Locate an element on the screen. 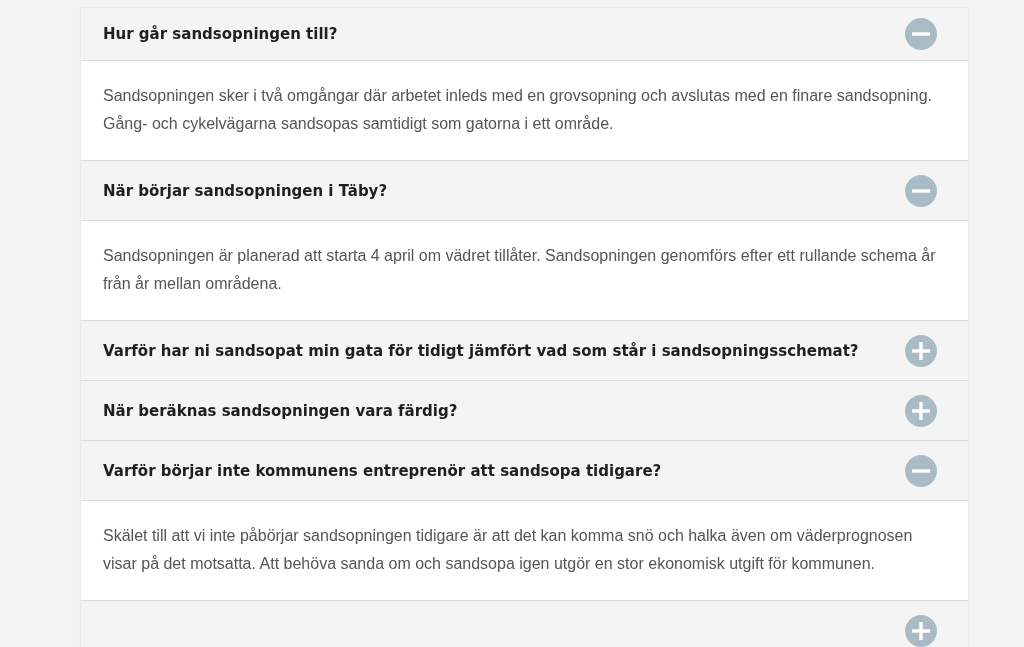  answer-text: Sandsopningen är planerad att starta 4 april om vädret tillåter. Sandsopningen genomförs efter ett rullande schema år från år mellan områdena. is located at coordinates (520, 270).